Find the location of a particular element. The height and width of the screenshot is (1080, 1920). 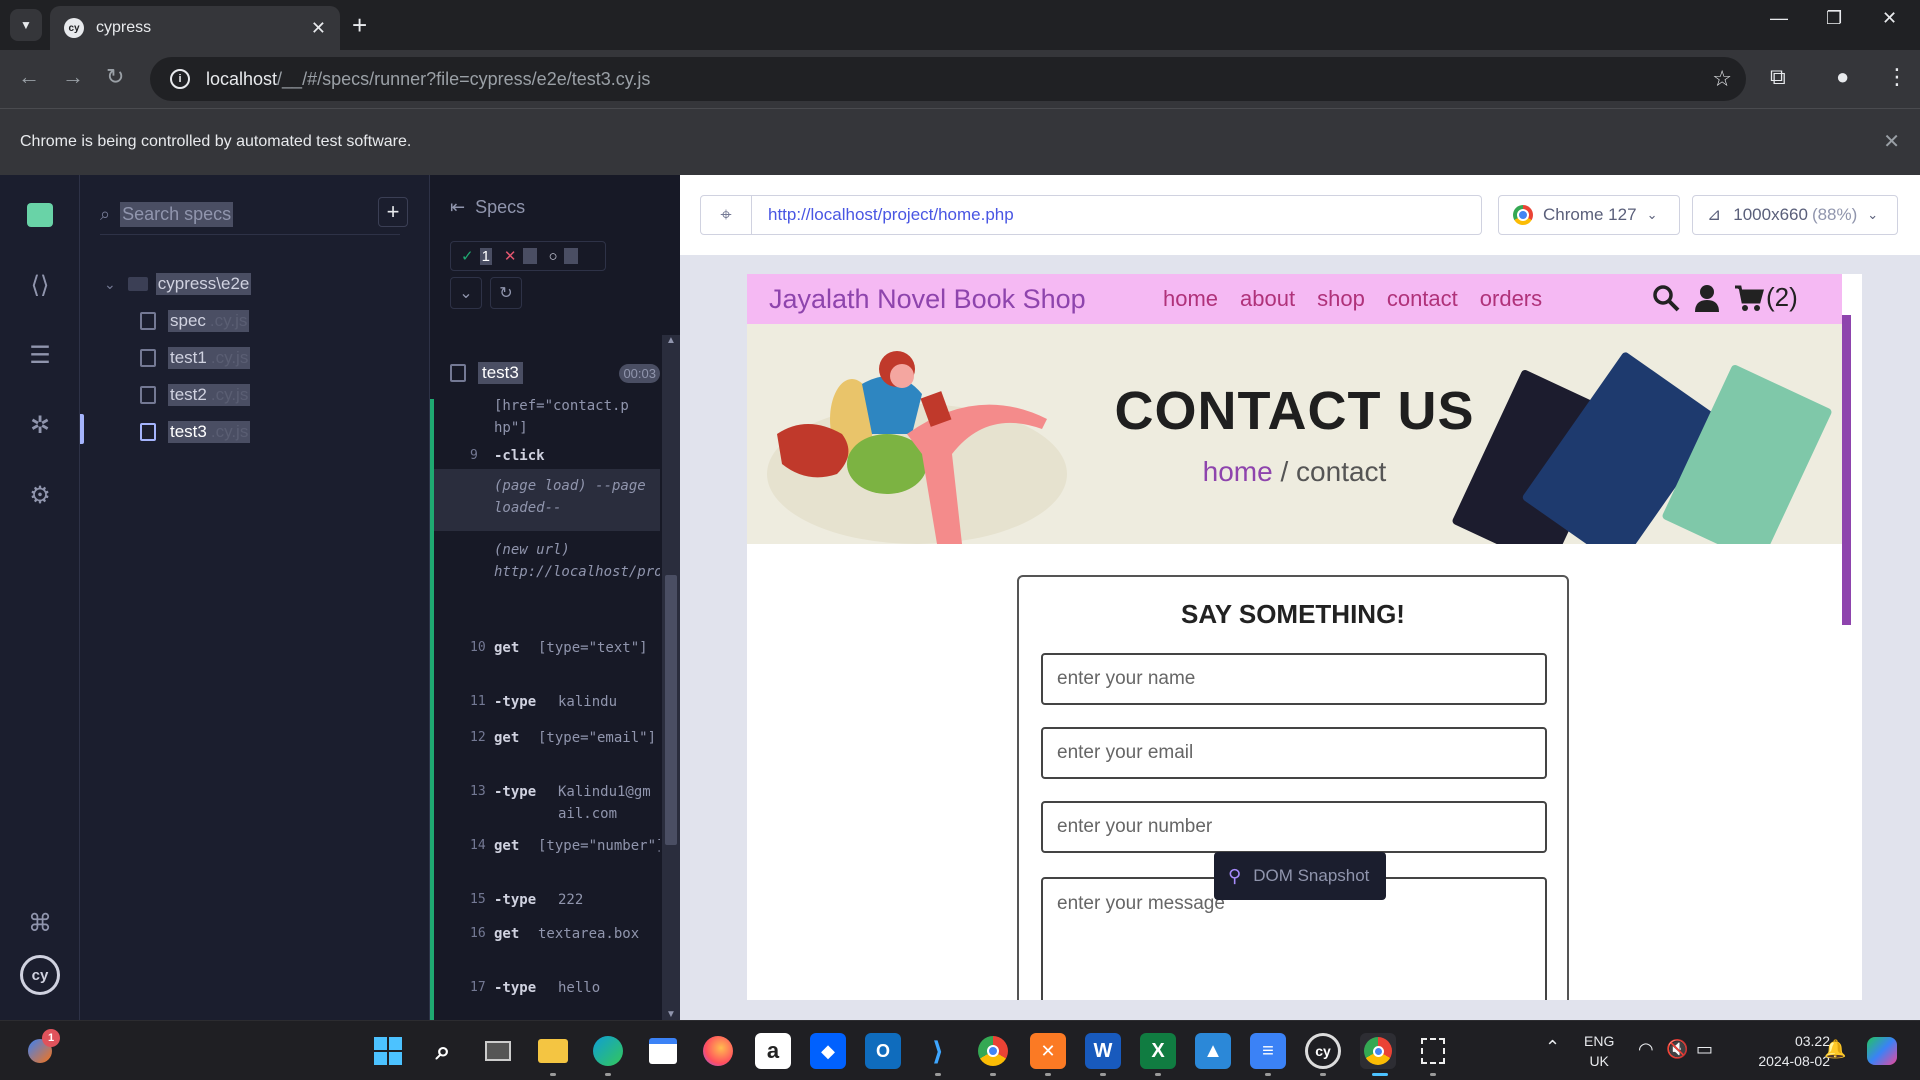

firefox-icon is located at coordinates (718, 1051).